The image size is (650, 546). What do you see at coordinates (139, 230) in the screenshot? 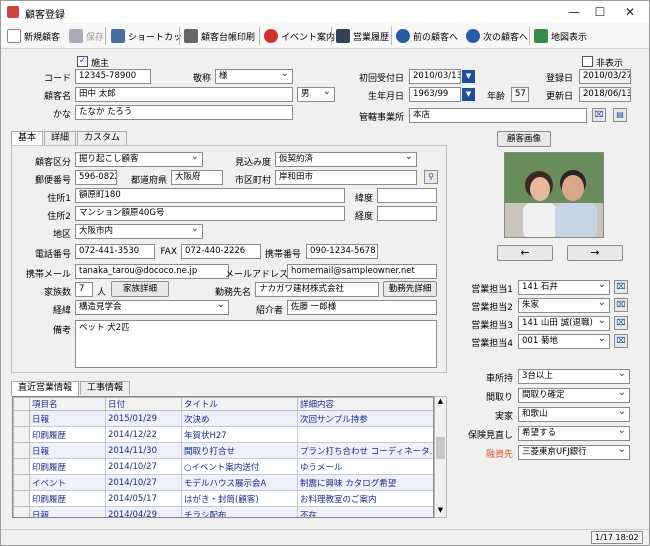
I see `area-select: 大阪市内` at bounding box center [139, 230].